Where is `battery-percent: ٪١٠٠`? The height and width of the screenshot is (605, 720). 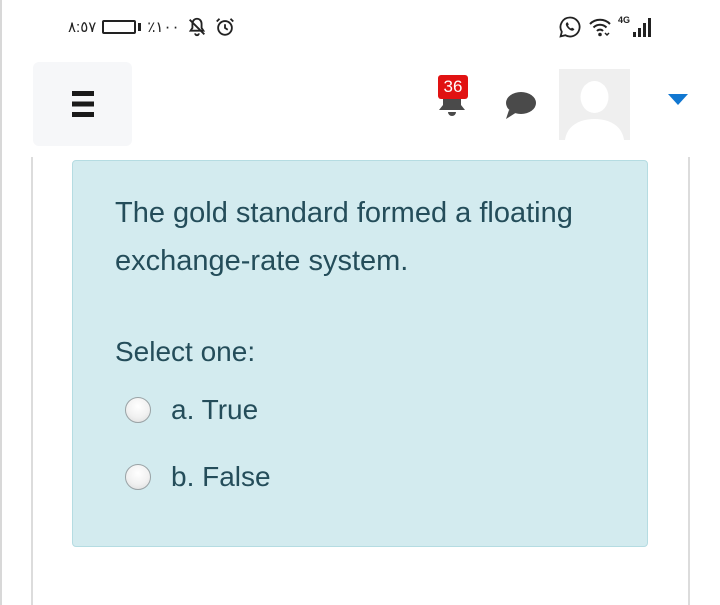 battery-percent: ٪١٠٠ is located at coordinates (163, 27).